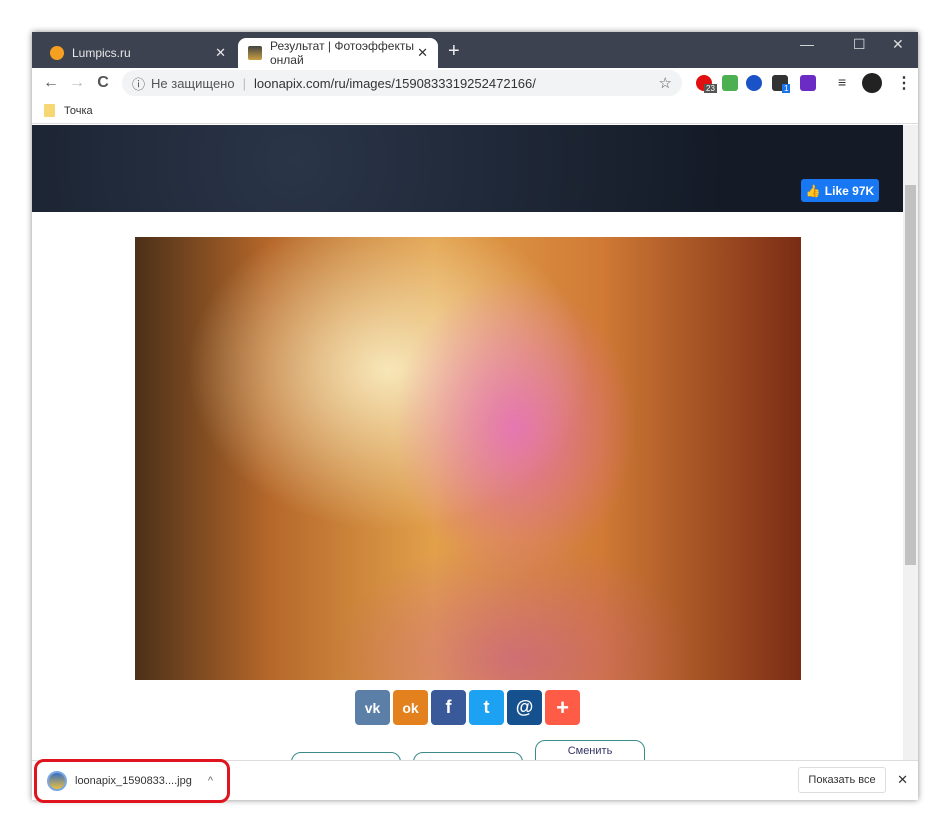 This screenshot has width=950, height=833. I want to click on more-share-button: +, so click(562, 707).